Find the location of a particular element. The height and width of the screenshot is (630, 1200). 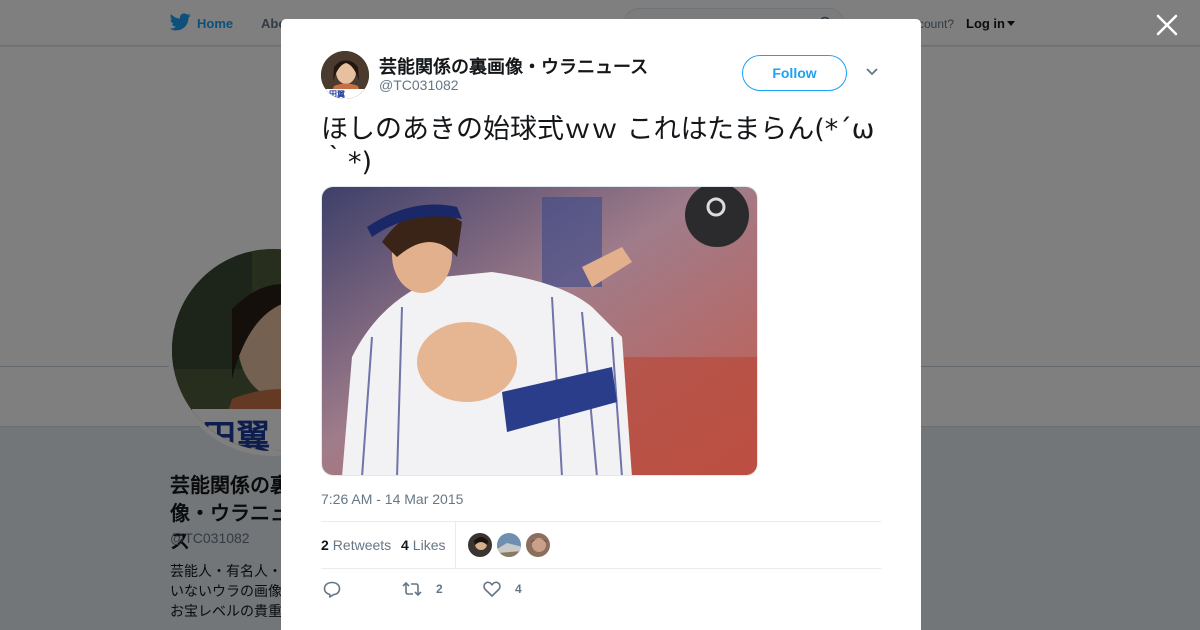

reply-button is located at coordinates (339, 589).